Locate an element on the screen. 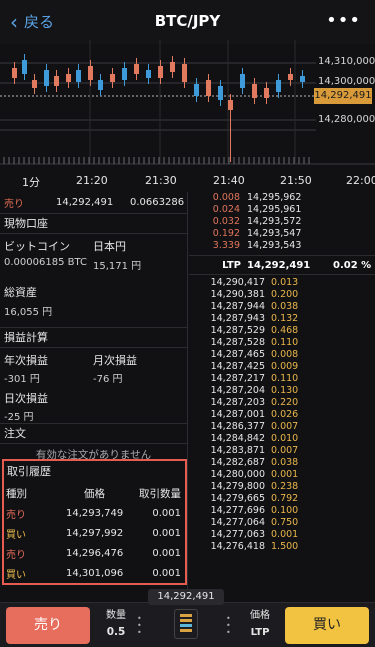  ask-qty: 0.192 is located at coordinates (226, 233).